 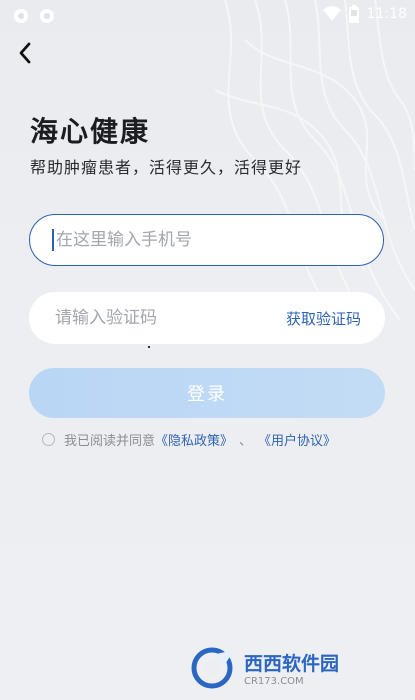 I want to click on watermark-text: 西西软件园 CR173.COM, so click(x=291, y=668).